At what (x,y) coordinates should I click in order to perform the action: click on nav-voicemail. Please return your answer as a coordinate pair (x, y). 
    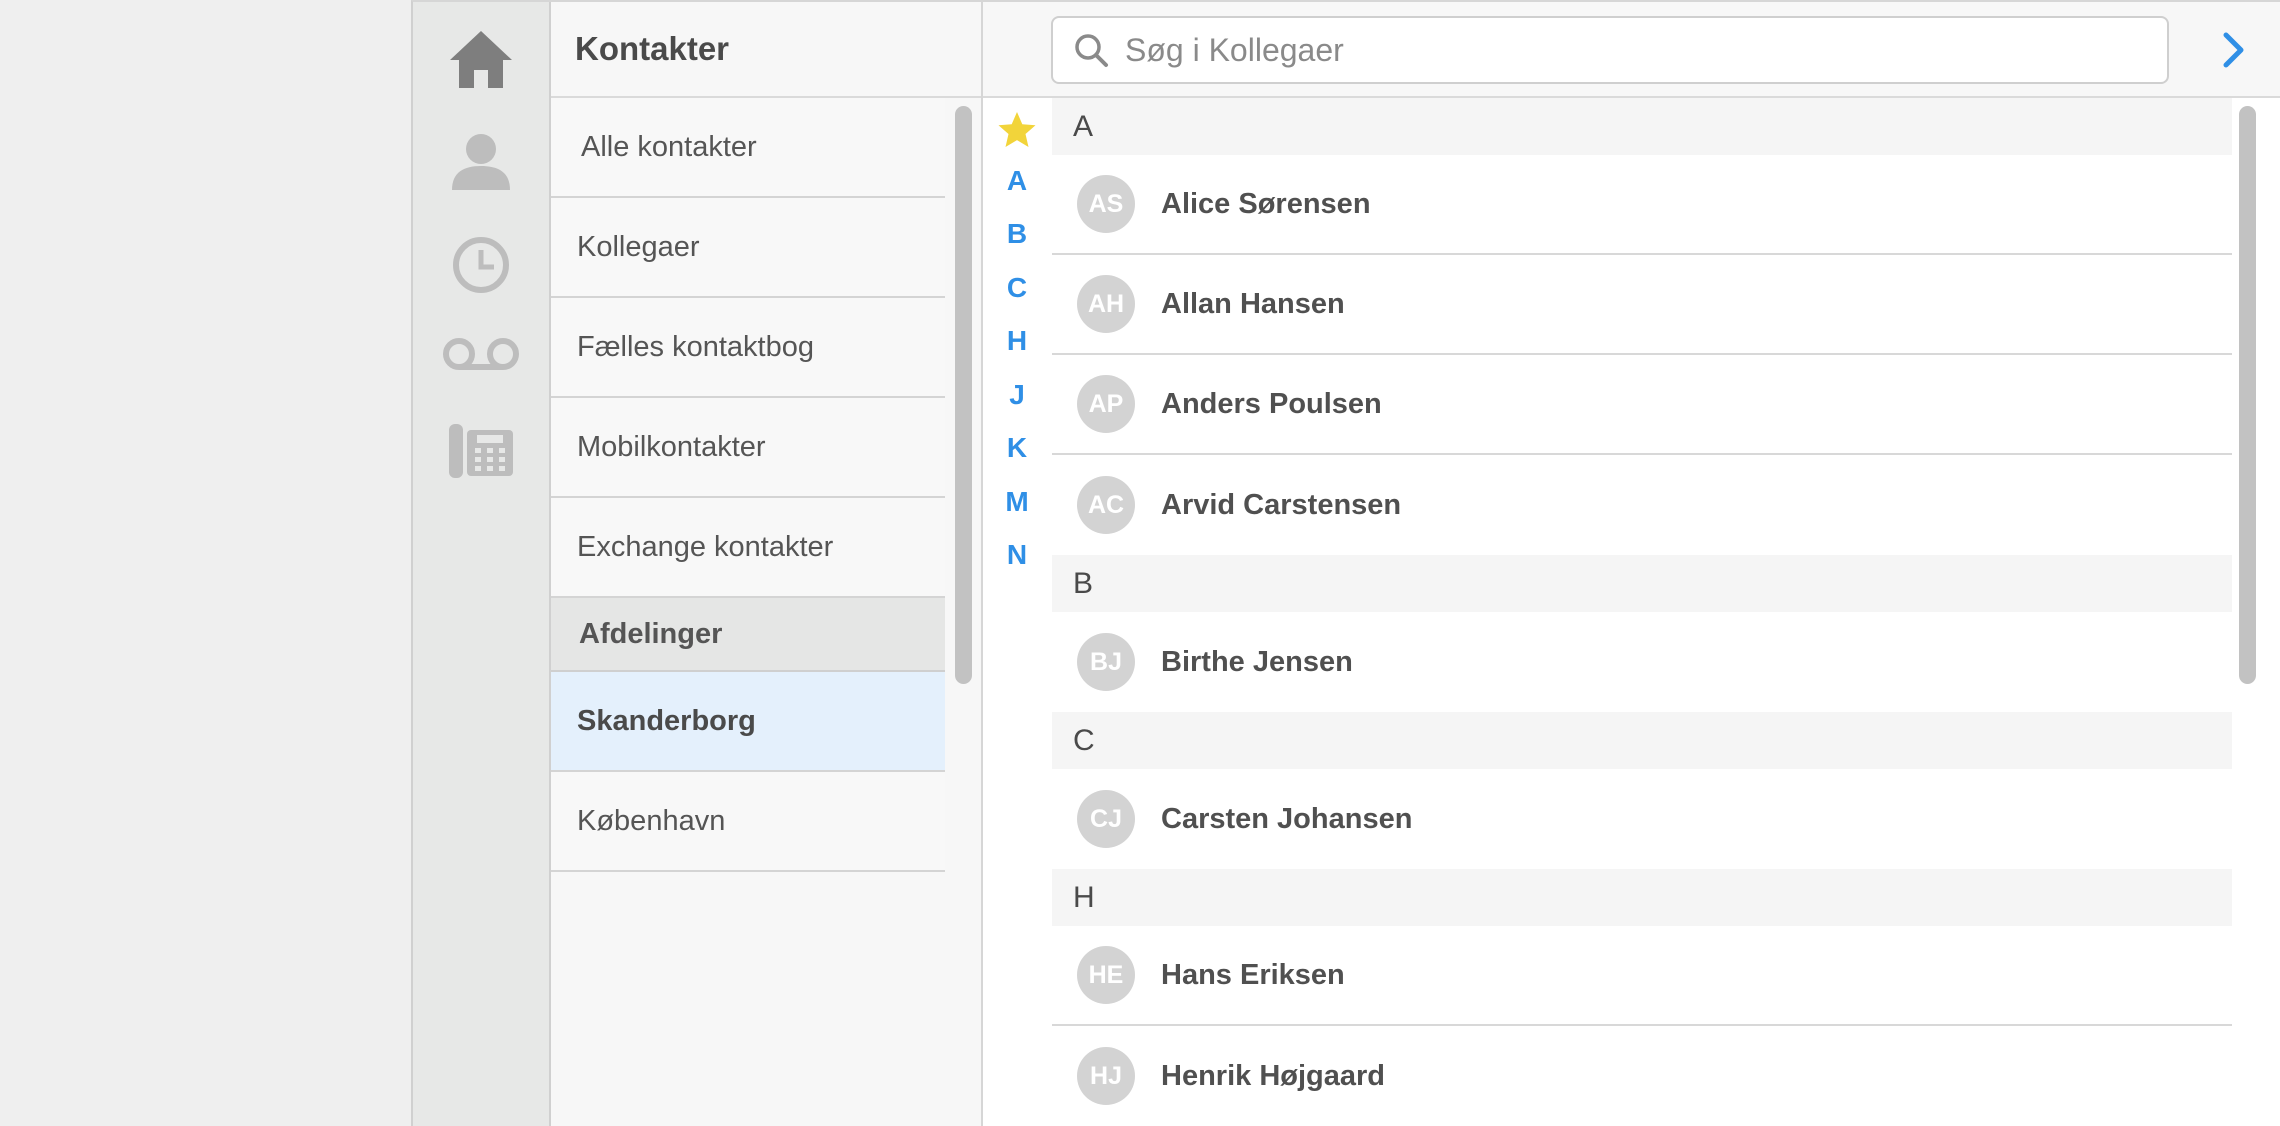
    Looking at the image, I should click on (481, 357).